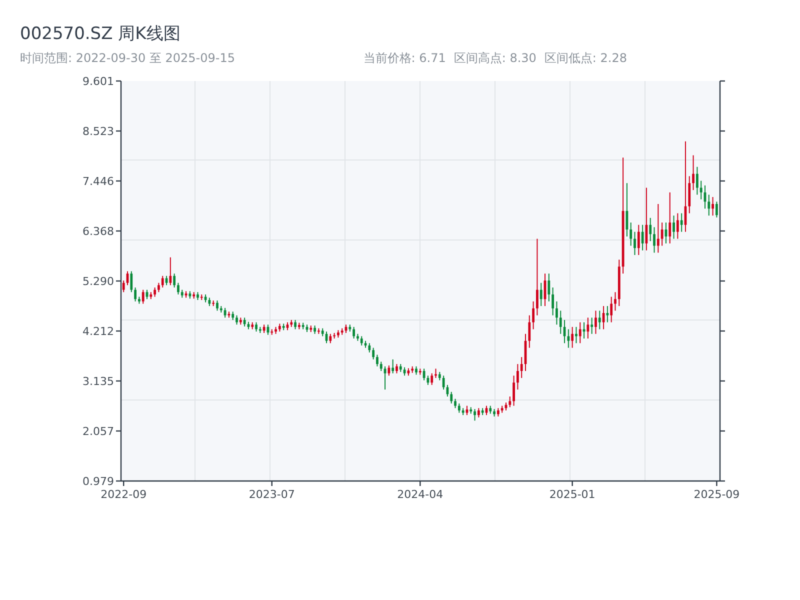 The image size is (800, 600). Describe the element at coordinates (123, 494) in the screenshot. I see `x-tick-label: 2022-09` at that location.